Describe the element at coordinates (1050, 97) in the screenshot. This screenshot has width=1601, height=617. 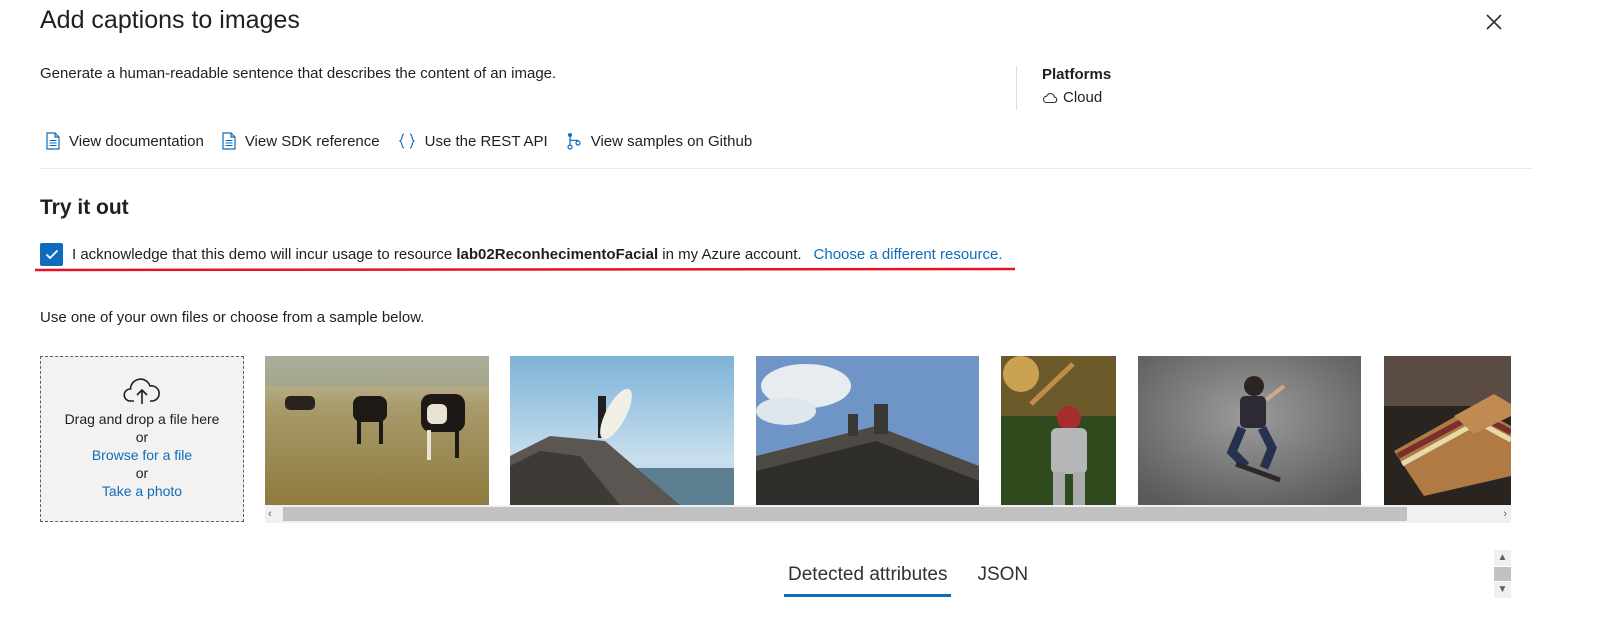
I see `cloud-icon` at that location.